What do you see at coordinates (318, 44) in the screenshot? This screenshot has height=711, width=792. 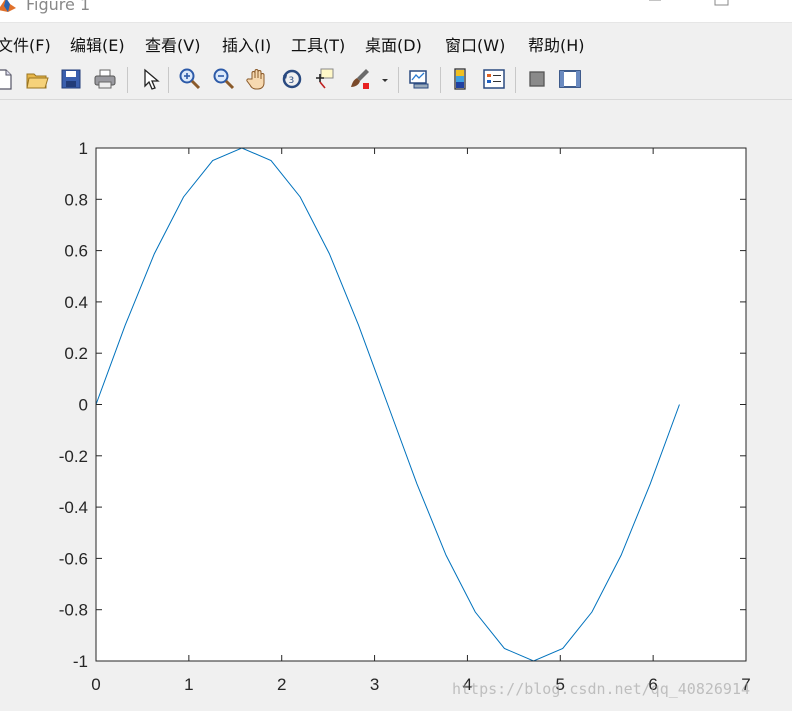 I see `menu-tools: 工具(T)` at bounding box center [318, 44].